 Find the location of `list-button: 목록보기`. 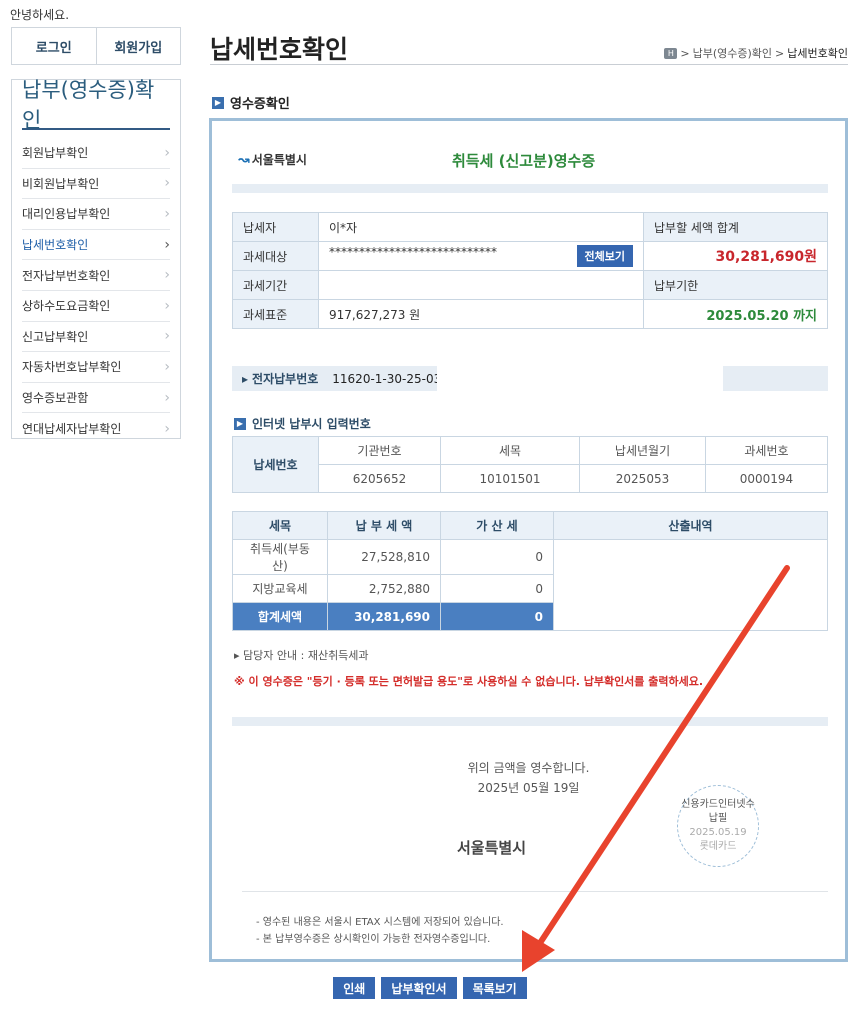

list-button: 목록보기 is located at coordinates (494, 988).